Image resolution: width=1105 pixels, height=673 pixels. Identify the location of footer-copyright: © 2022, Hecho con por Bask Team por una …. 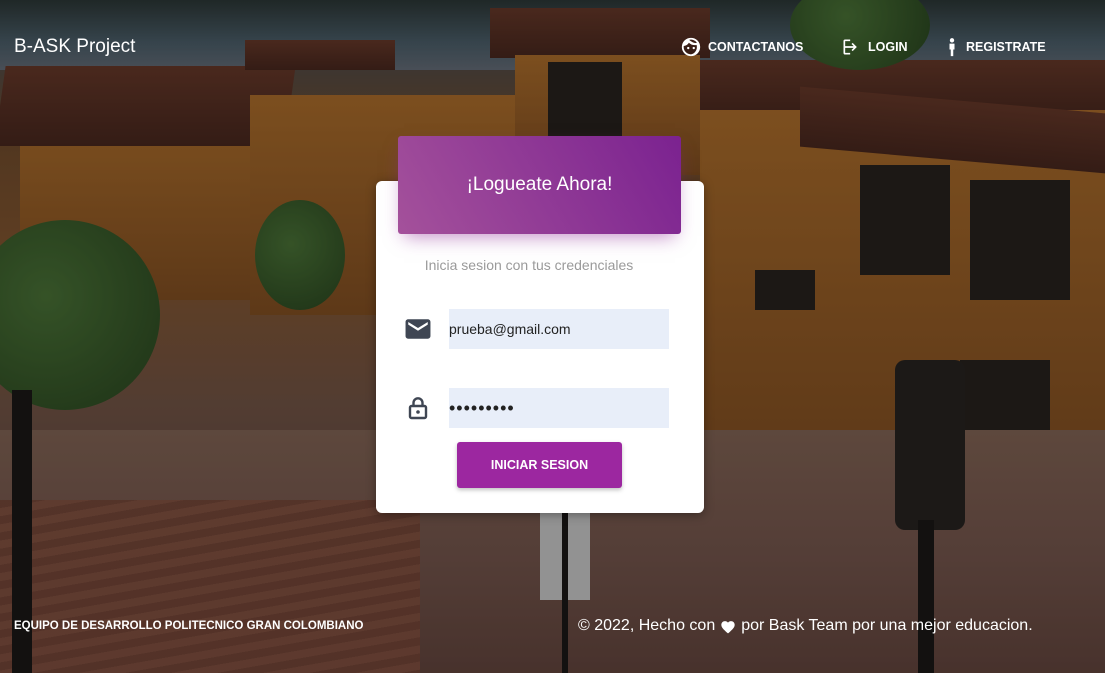
(805, 626).